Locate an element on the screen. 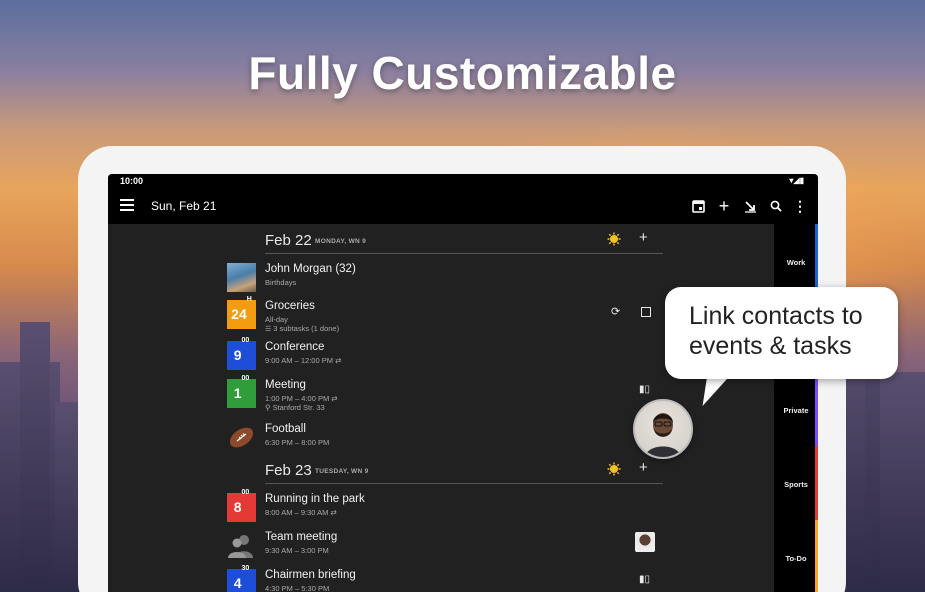 The height and width of the screenshot is (592, 925). day-date: Feb 23 is located at coordinates (288, 470).